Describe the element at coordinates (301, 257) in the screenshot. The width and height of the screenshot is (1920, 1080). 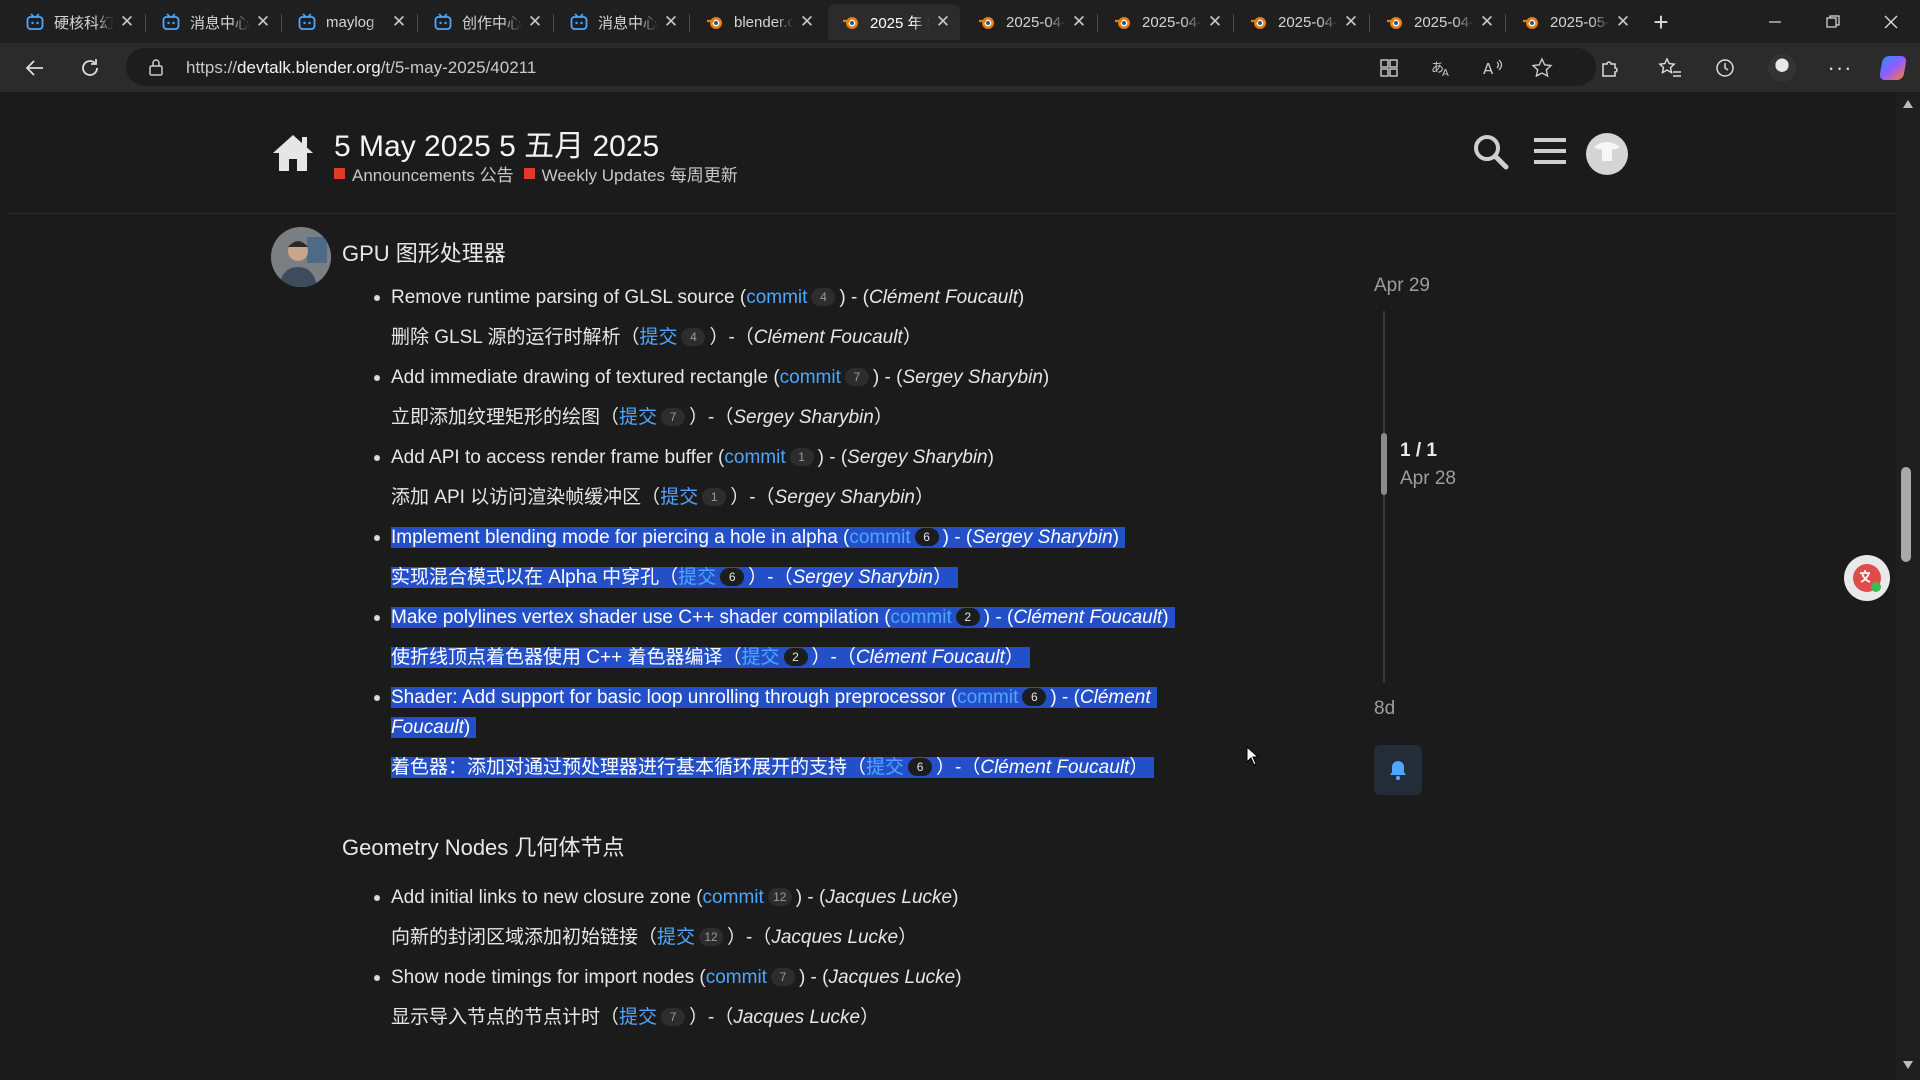
I see `post-author-avatar` at that location.